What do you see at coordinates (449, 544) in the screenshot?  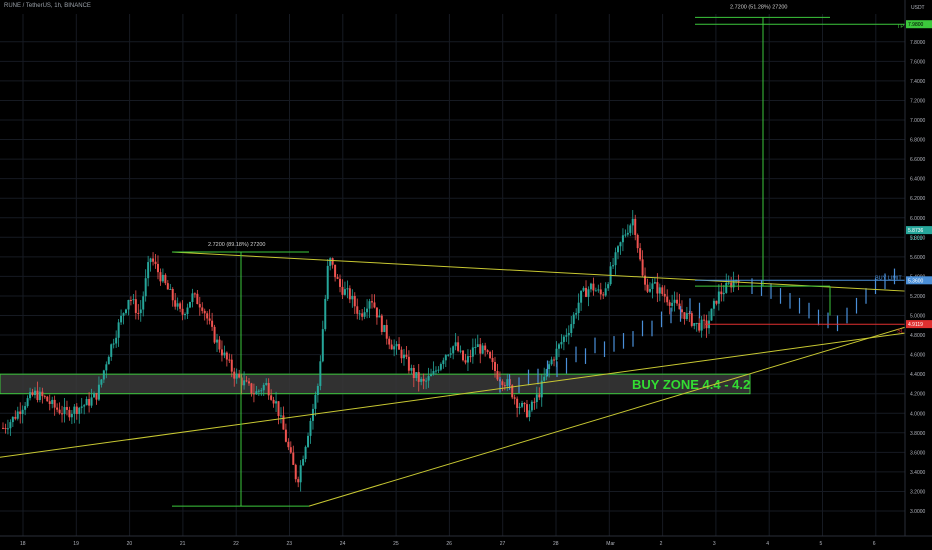 I see `time-tick: 26` at bounding box center [449, 544].